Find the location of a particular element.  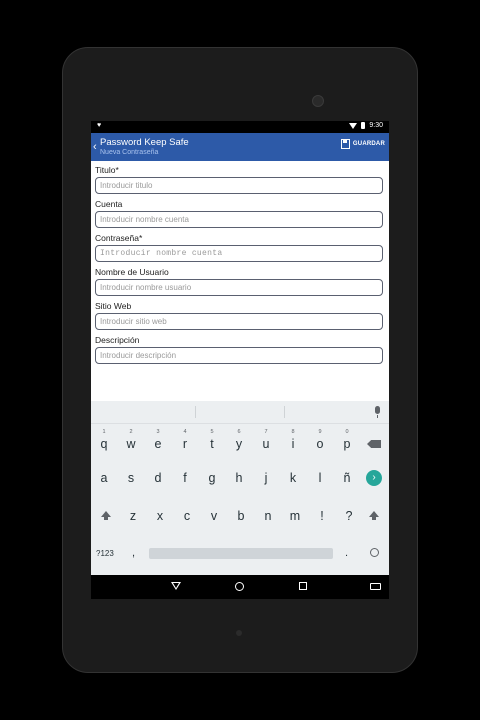

microphone-icon is located at coordinates (377, 412).